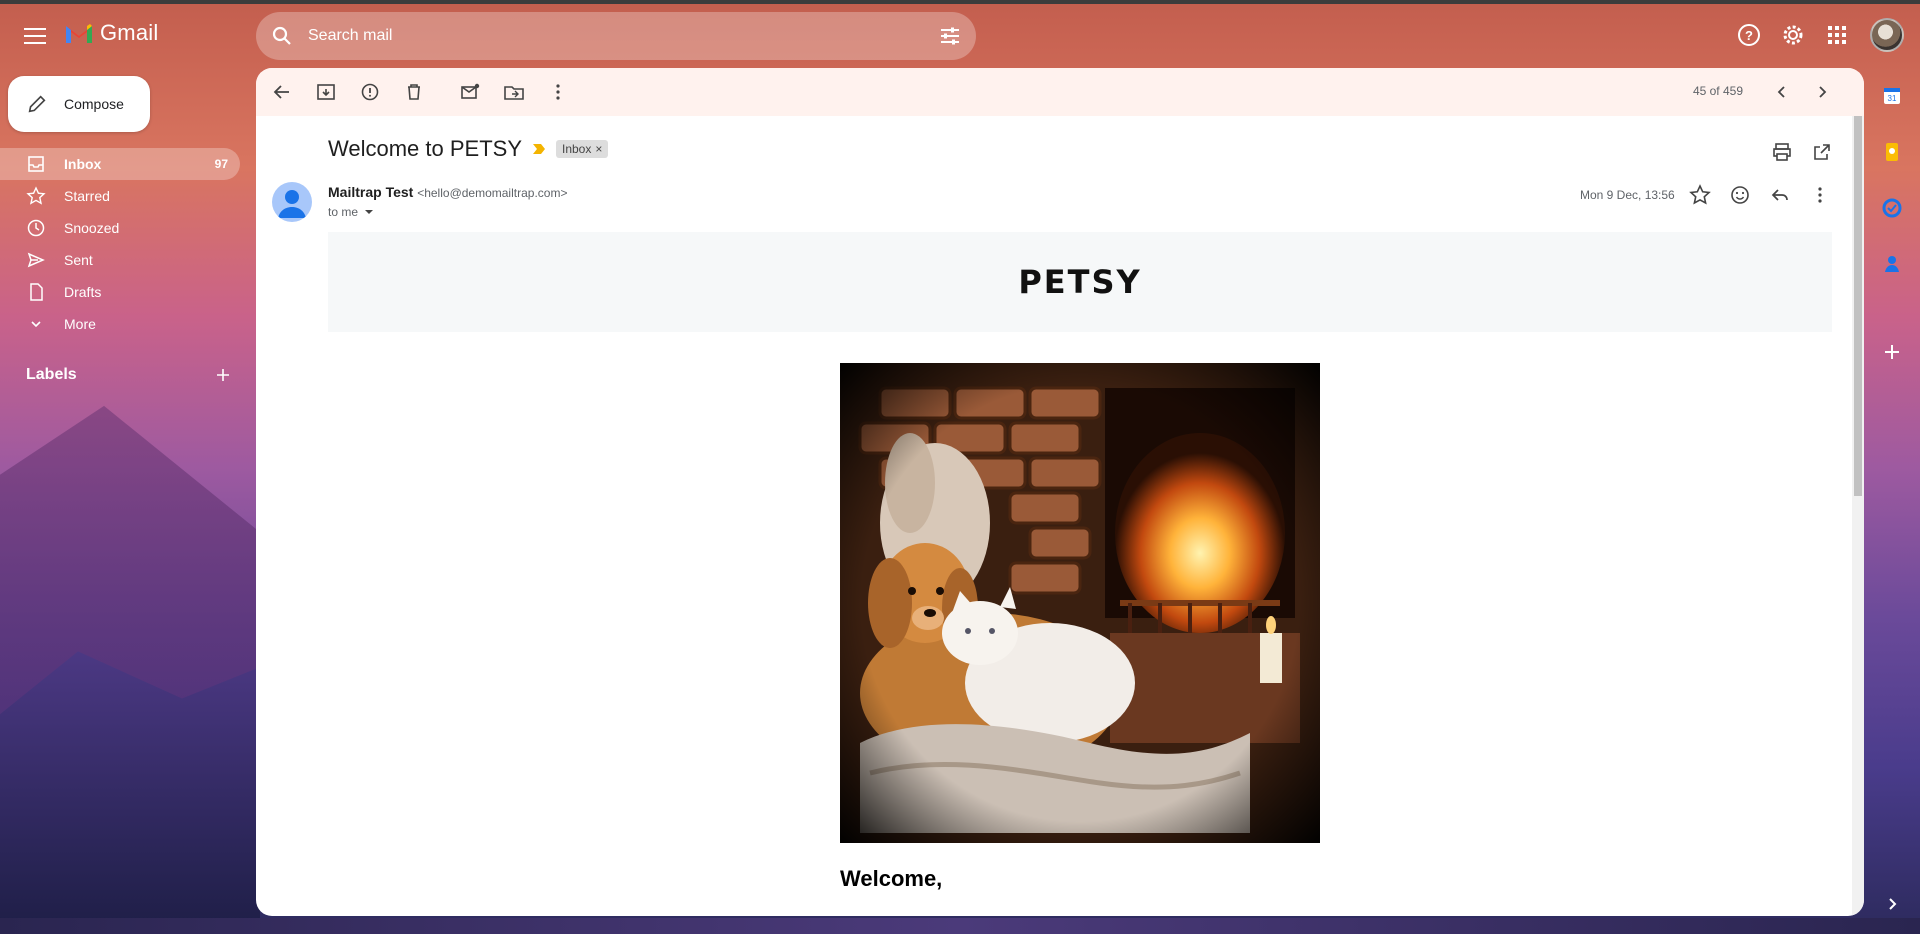 The width and height of the screenshot is (1920, 934). What do you see at coordinates (83, 292) in the screenshot?
I see `sidebar-item-label: Drafts` at bounding box center [83, 292].